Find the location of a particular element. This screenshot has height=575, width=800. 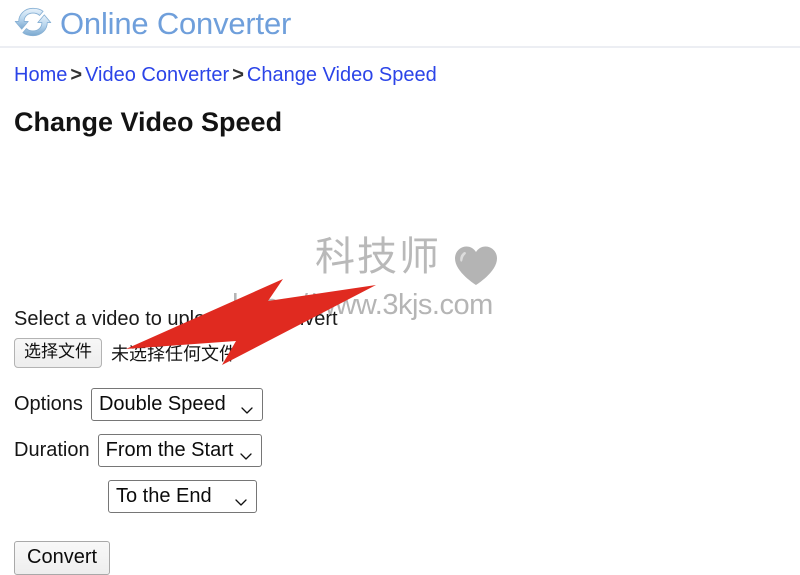

page-title: Change Video Speed is located at coordinates (148, 122).